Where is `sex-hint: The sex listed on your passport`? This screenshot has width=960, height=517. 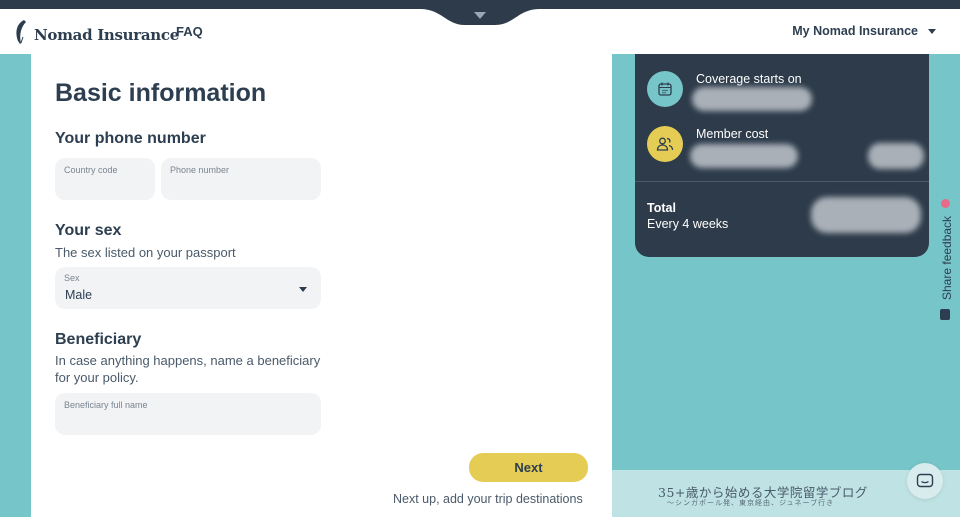 sex-hint: The sex listed on your passport is located at coordinates (145, 252).